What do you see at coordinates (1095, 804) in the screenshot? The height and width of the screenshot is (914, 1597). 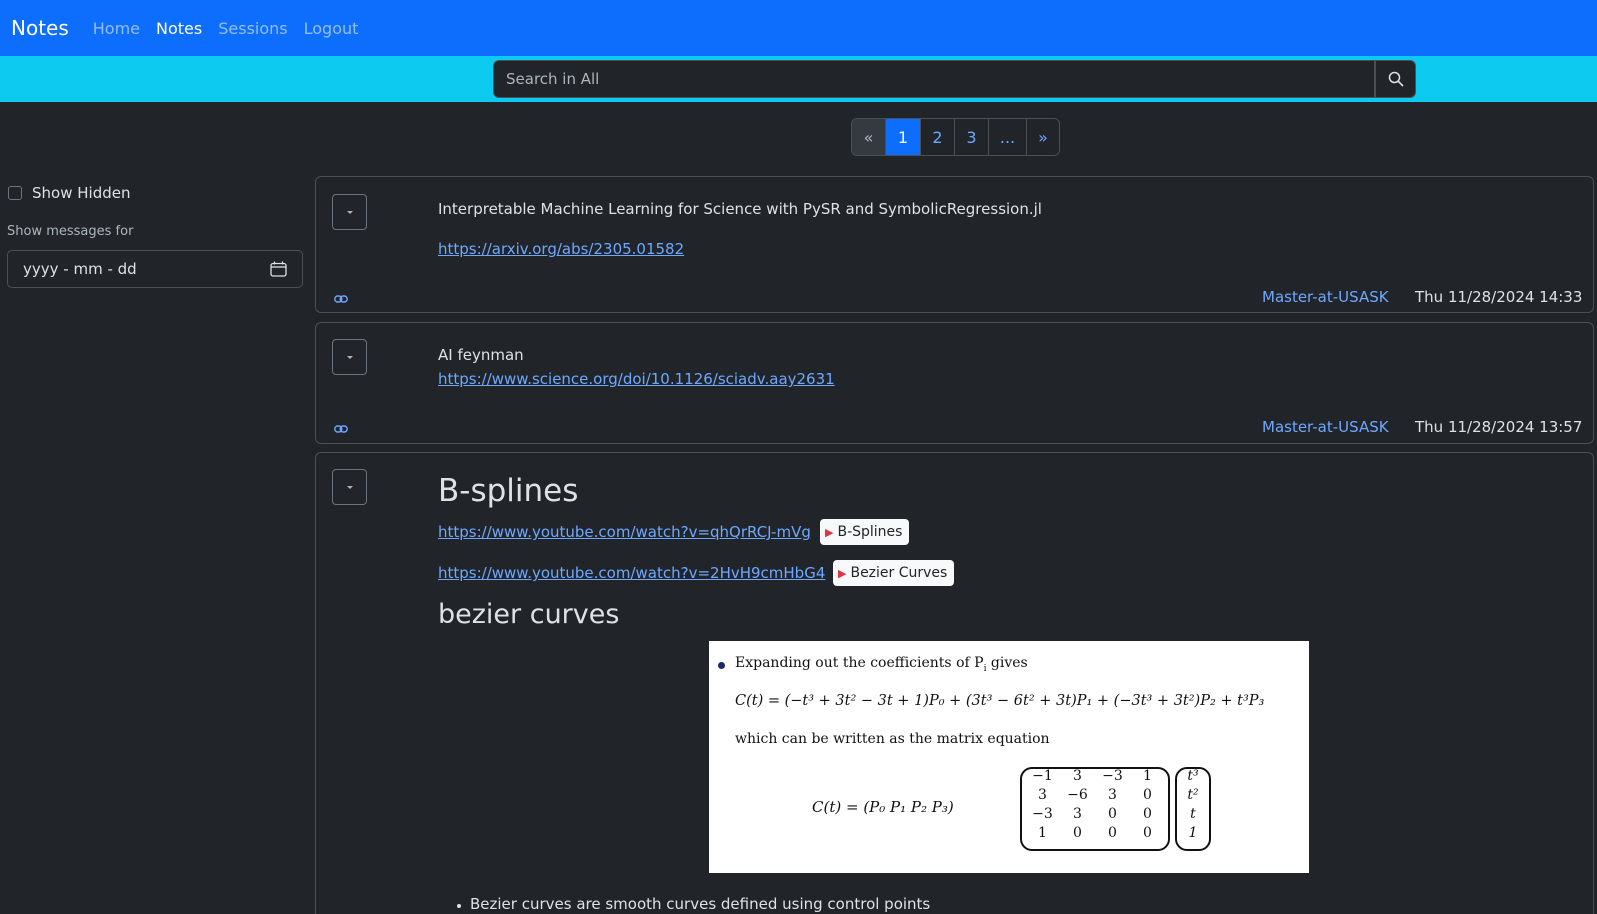 I see `coefficient-matrix: −1 3 −3 1 3 −6 3 0 −3 3 0 0 1 0 0 0` at bounding box center [1095, 804].